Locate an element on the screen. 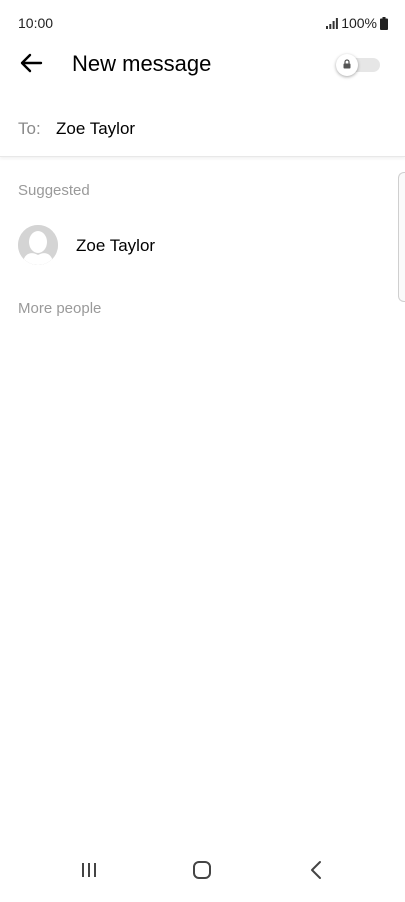  edge-panel-handle is located at coordinates (401, 237).